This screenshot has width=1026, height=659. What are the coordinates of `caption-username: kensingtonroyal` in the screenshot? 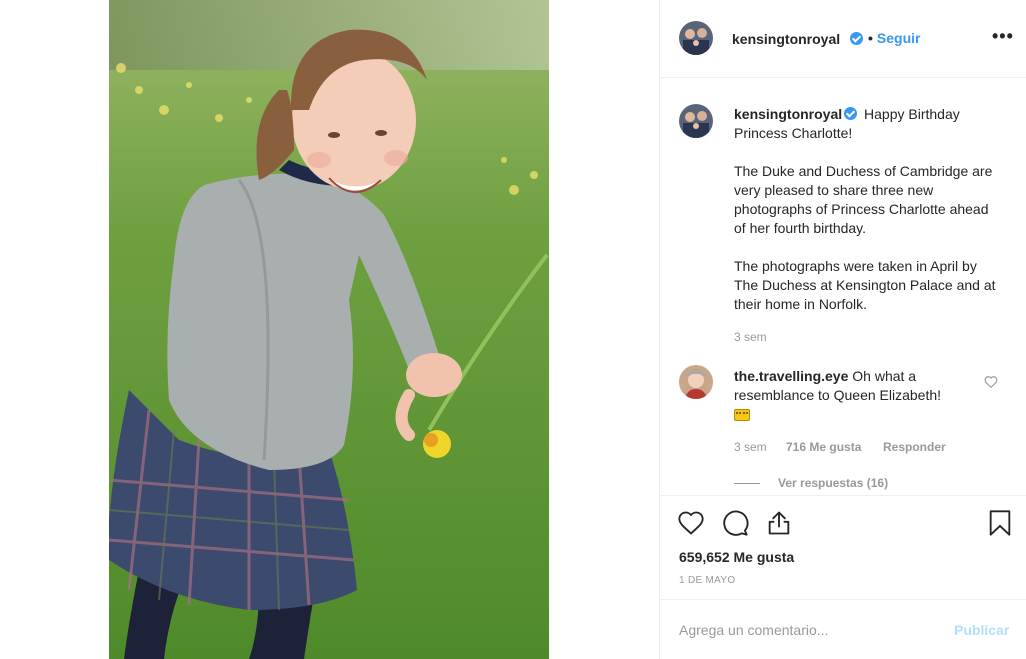 It's located at (788, 114).